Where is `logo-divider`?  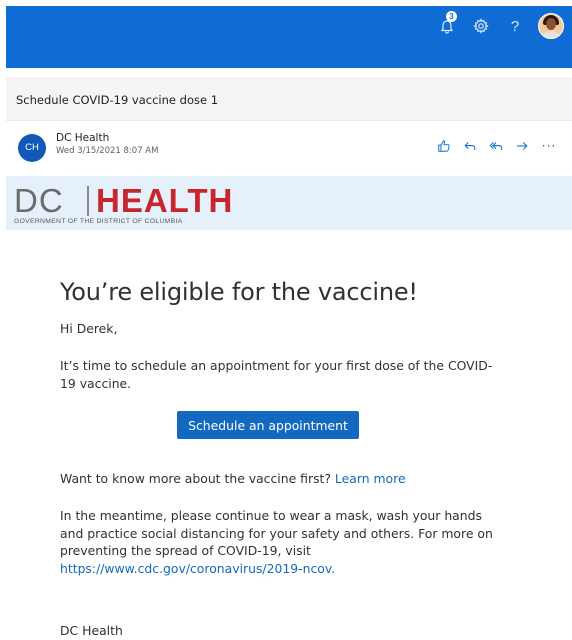
logo-divider is located at coordinates (88, 201).